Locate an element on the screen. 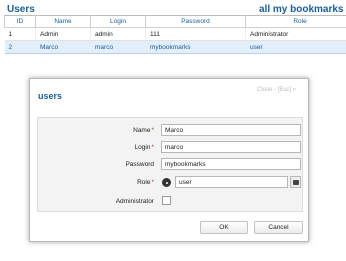 The width and height of the screenshot is (346, 261). page-title: Users is located at coordinates (21, 9).